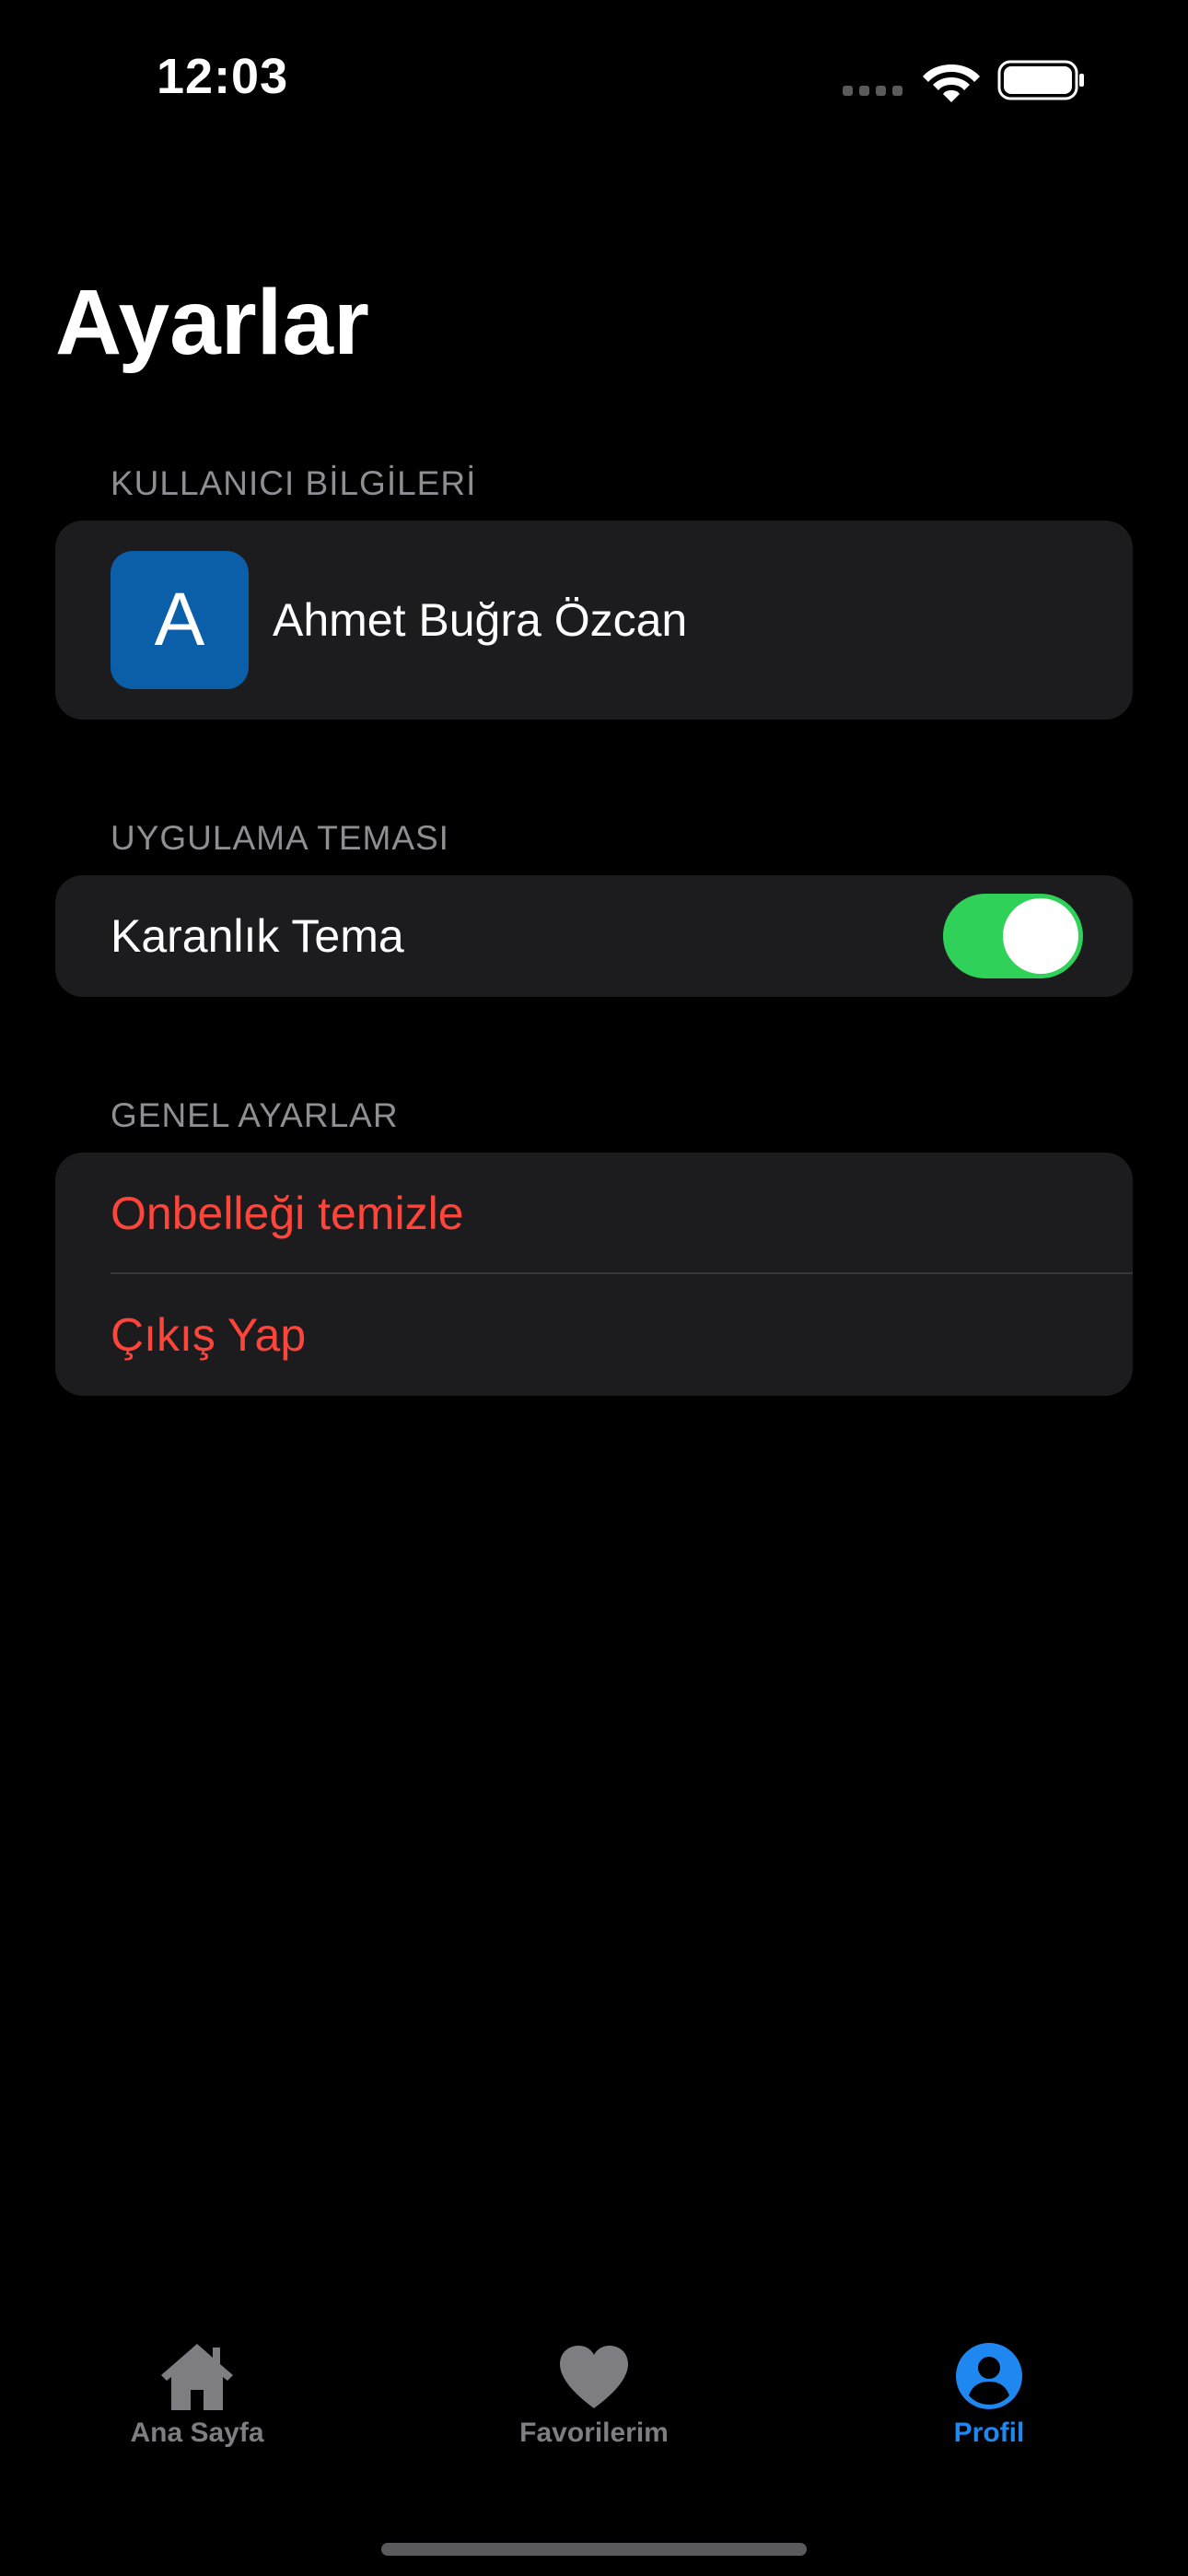 The width and height of the screenshot is (1188, 2576). Describe the element at coordinates (180, 620) in the screenshot. I see `avatar: A` at that location.